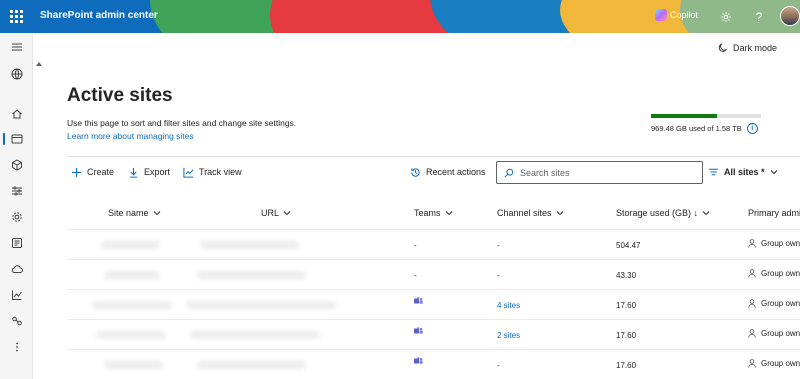  I want to click on search-box, so click(599, 172).